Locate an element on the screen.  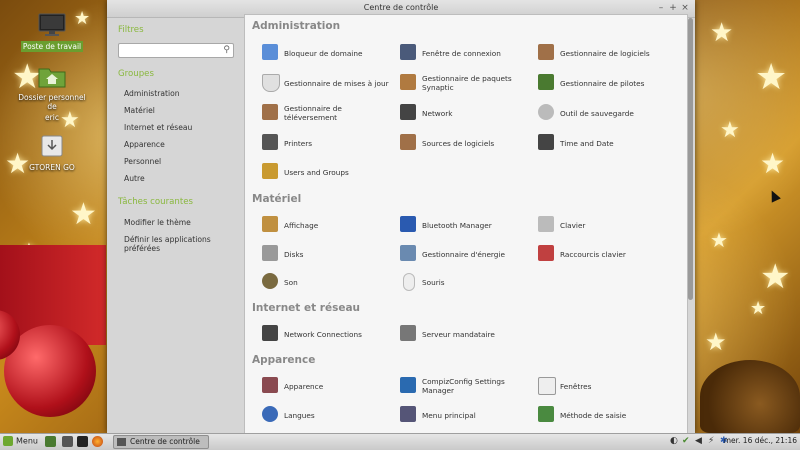
item-appearance: Apparence is located at coordinates (321, 386).